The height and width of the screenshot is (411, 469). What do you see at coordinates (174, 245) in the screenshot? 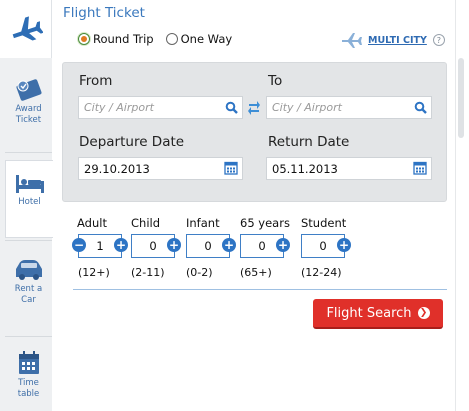
I see `child-plus-button: +` at bounding box center [174, 245].